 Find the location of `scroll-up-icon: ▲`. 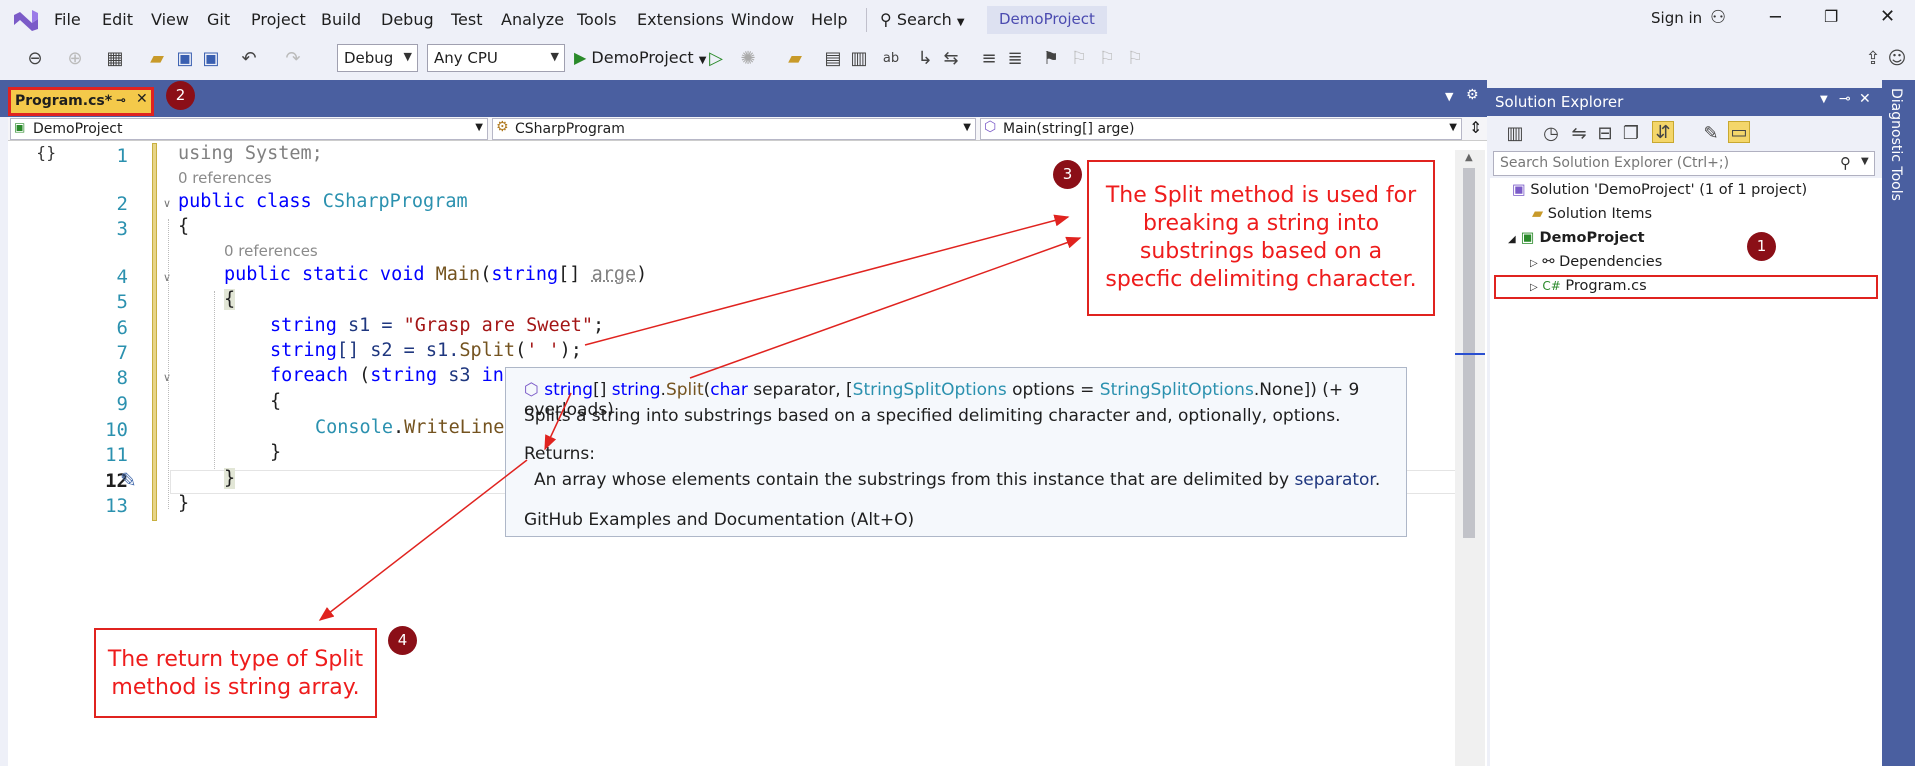

scroll-up-icon: ▲ is located at coordinates (1469, 157).